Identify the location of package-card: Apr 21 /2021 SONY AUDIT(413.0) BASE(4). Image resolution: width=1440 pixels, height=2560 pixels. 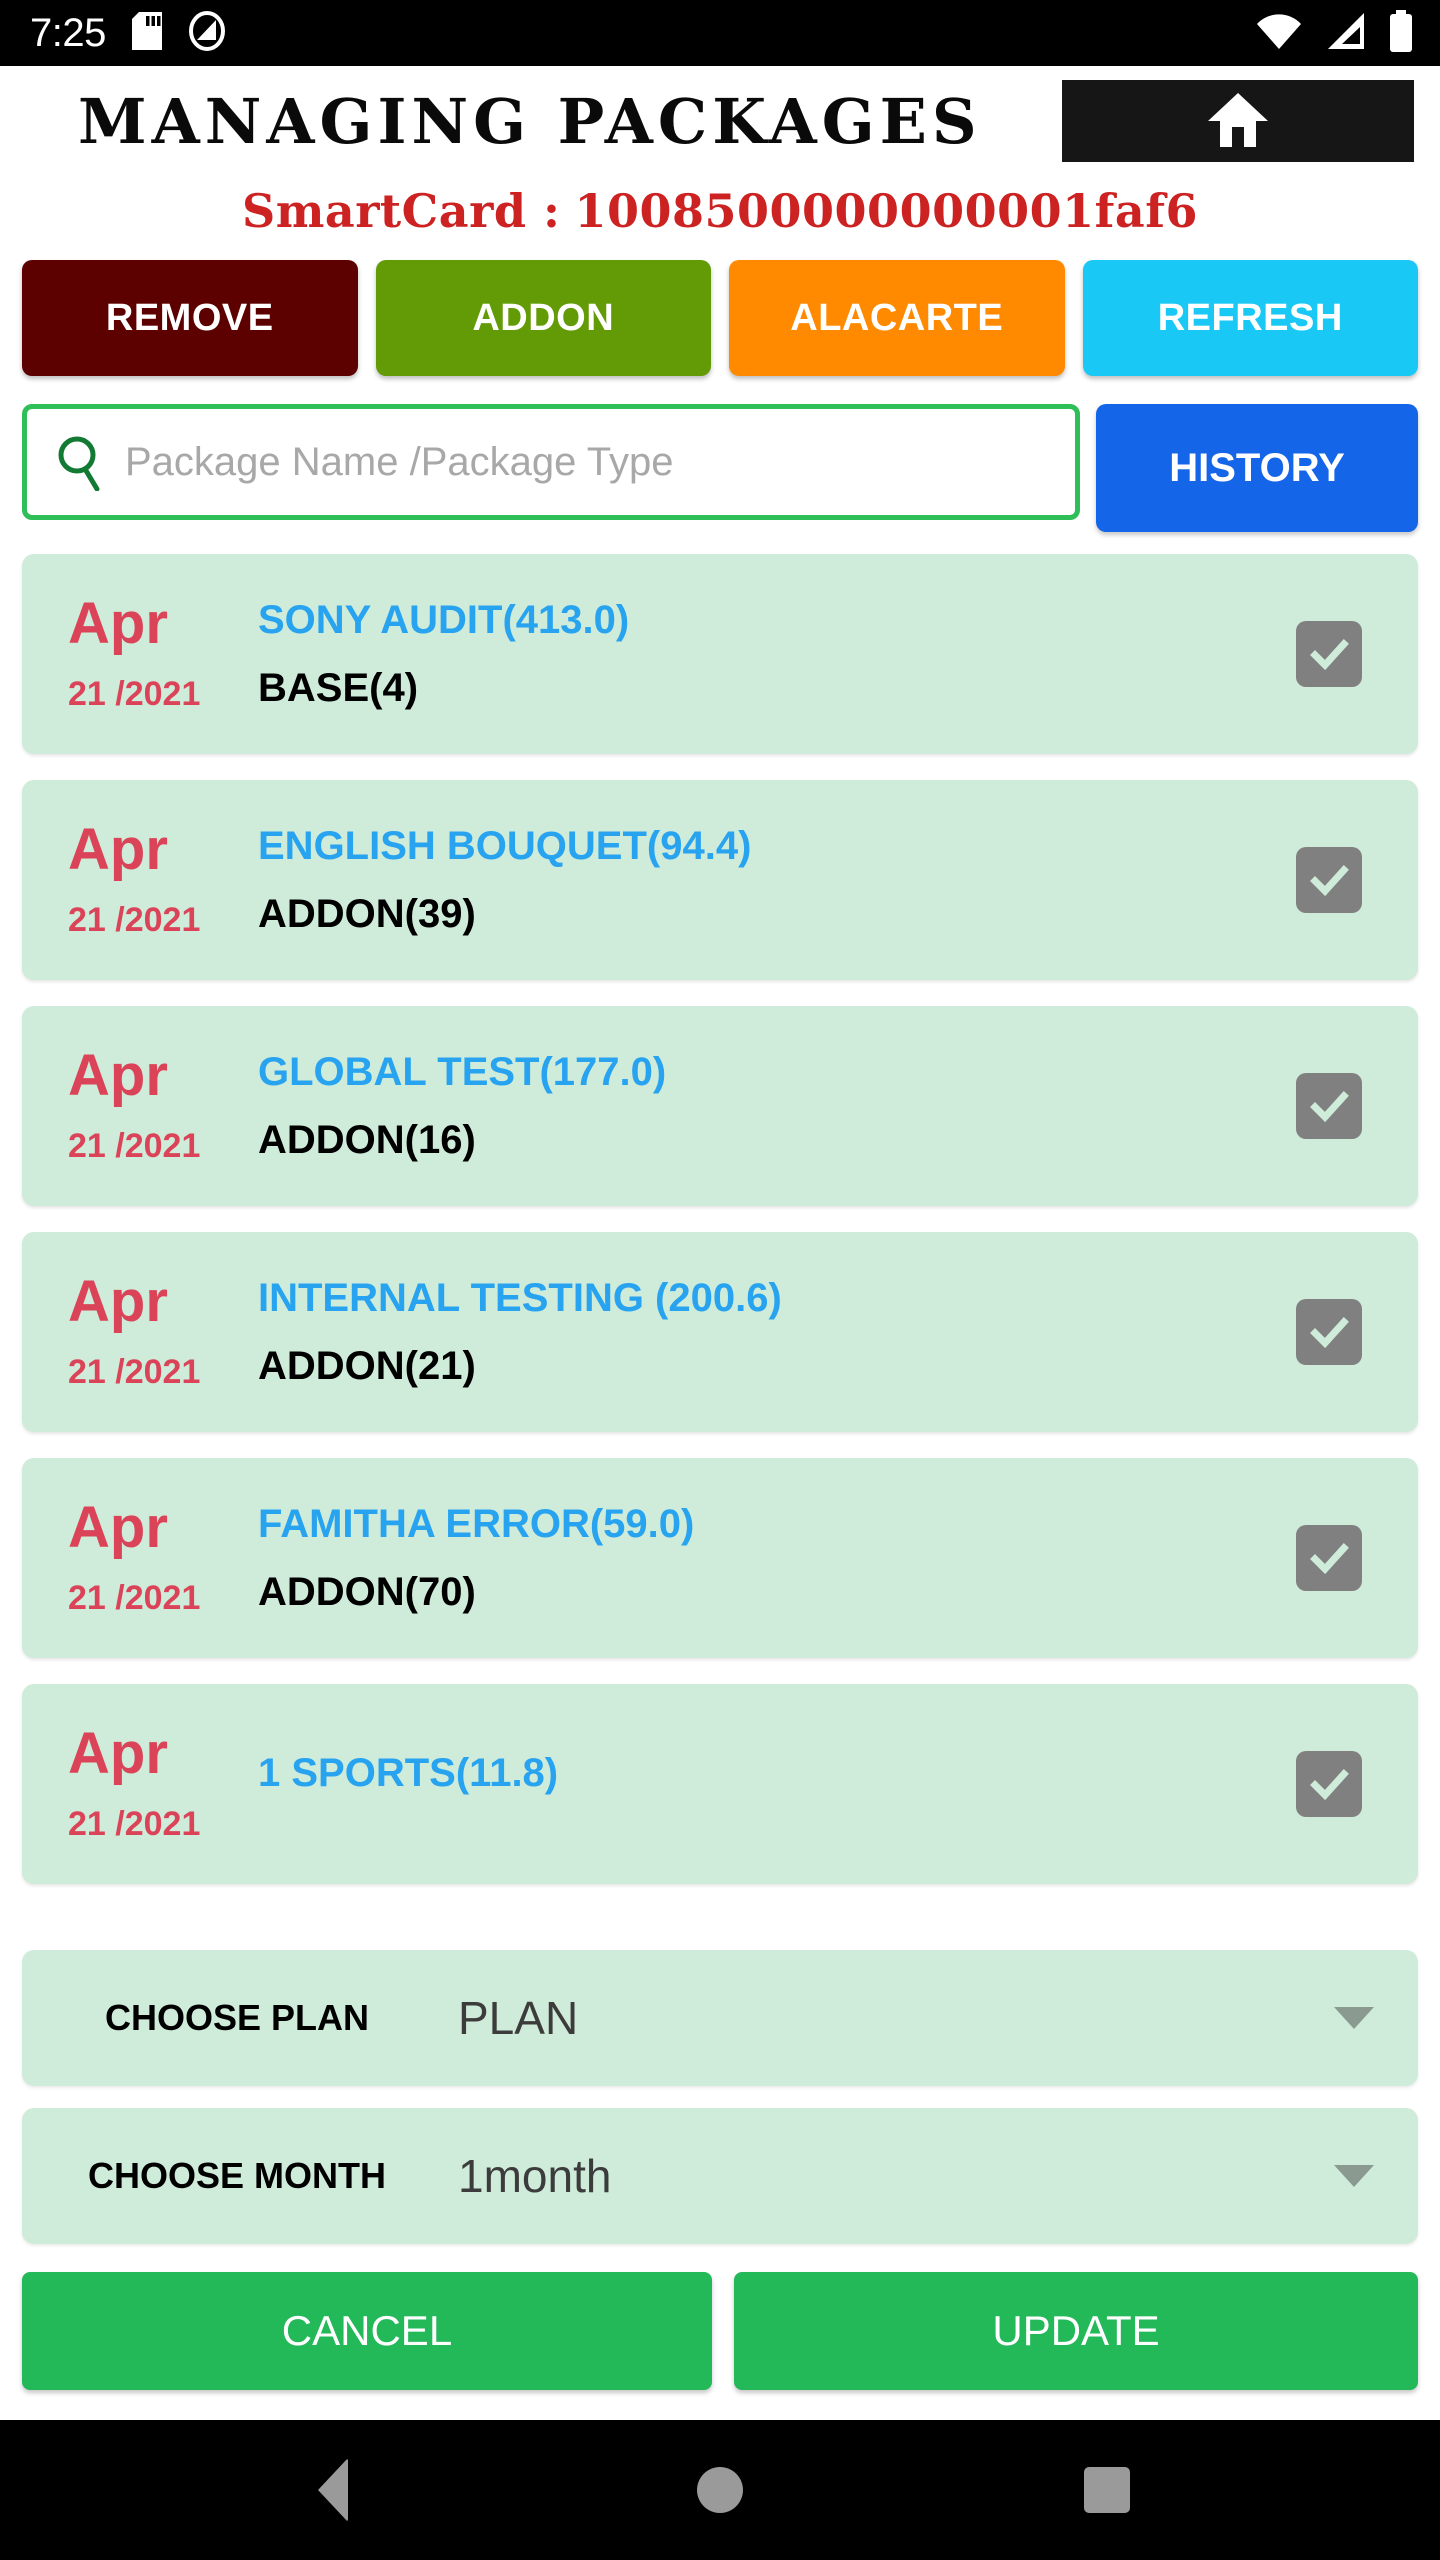
(720, 654).